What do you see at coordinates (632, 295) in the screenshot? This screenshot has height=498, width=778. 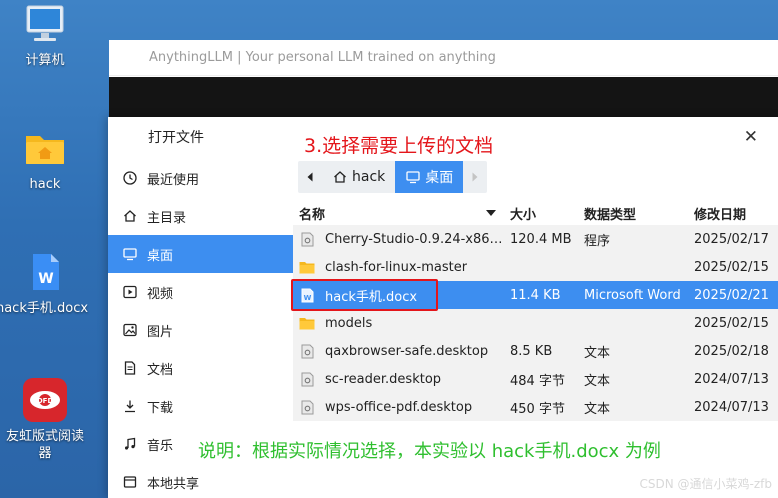 I see `file-type: Microsoft Word` at bounding box center [632, 295].